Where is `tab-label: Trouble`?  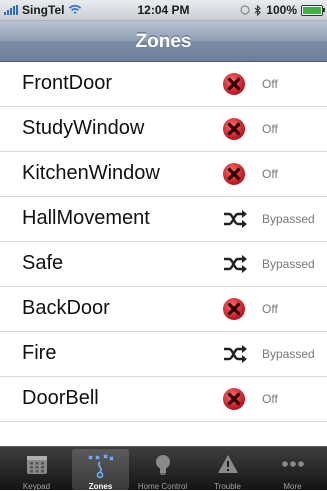
tab-label: Trouble is located at coordinates (227, 486).